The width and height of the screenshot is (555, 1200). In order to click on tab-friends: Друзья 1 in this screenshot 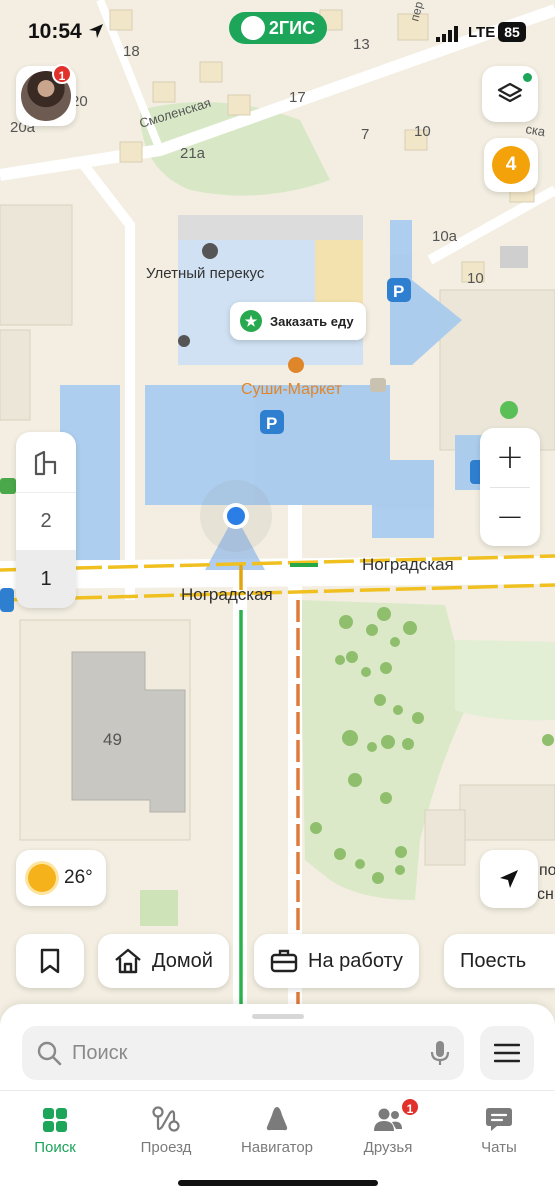, I will do `click(388, 1126)`.